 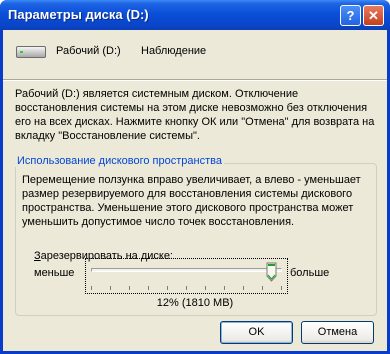 I want to click on window-title: Параметры диска (D:), so click(x=78, y=14).